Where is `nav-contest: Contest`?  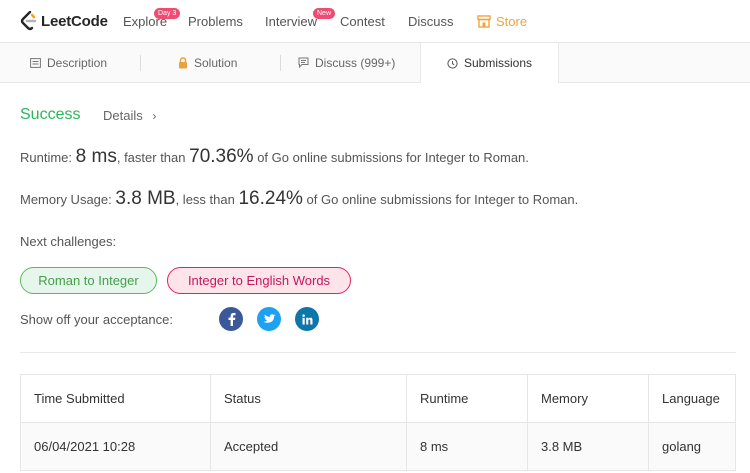
nav-contest: Contest is located at coordinates (362, 21).